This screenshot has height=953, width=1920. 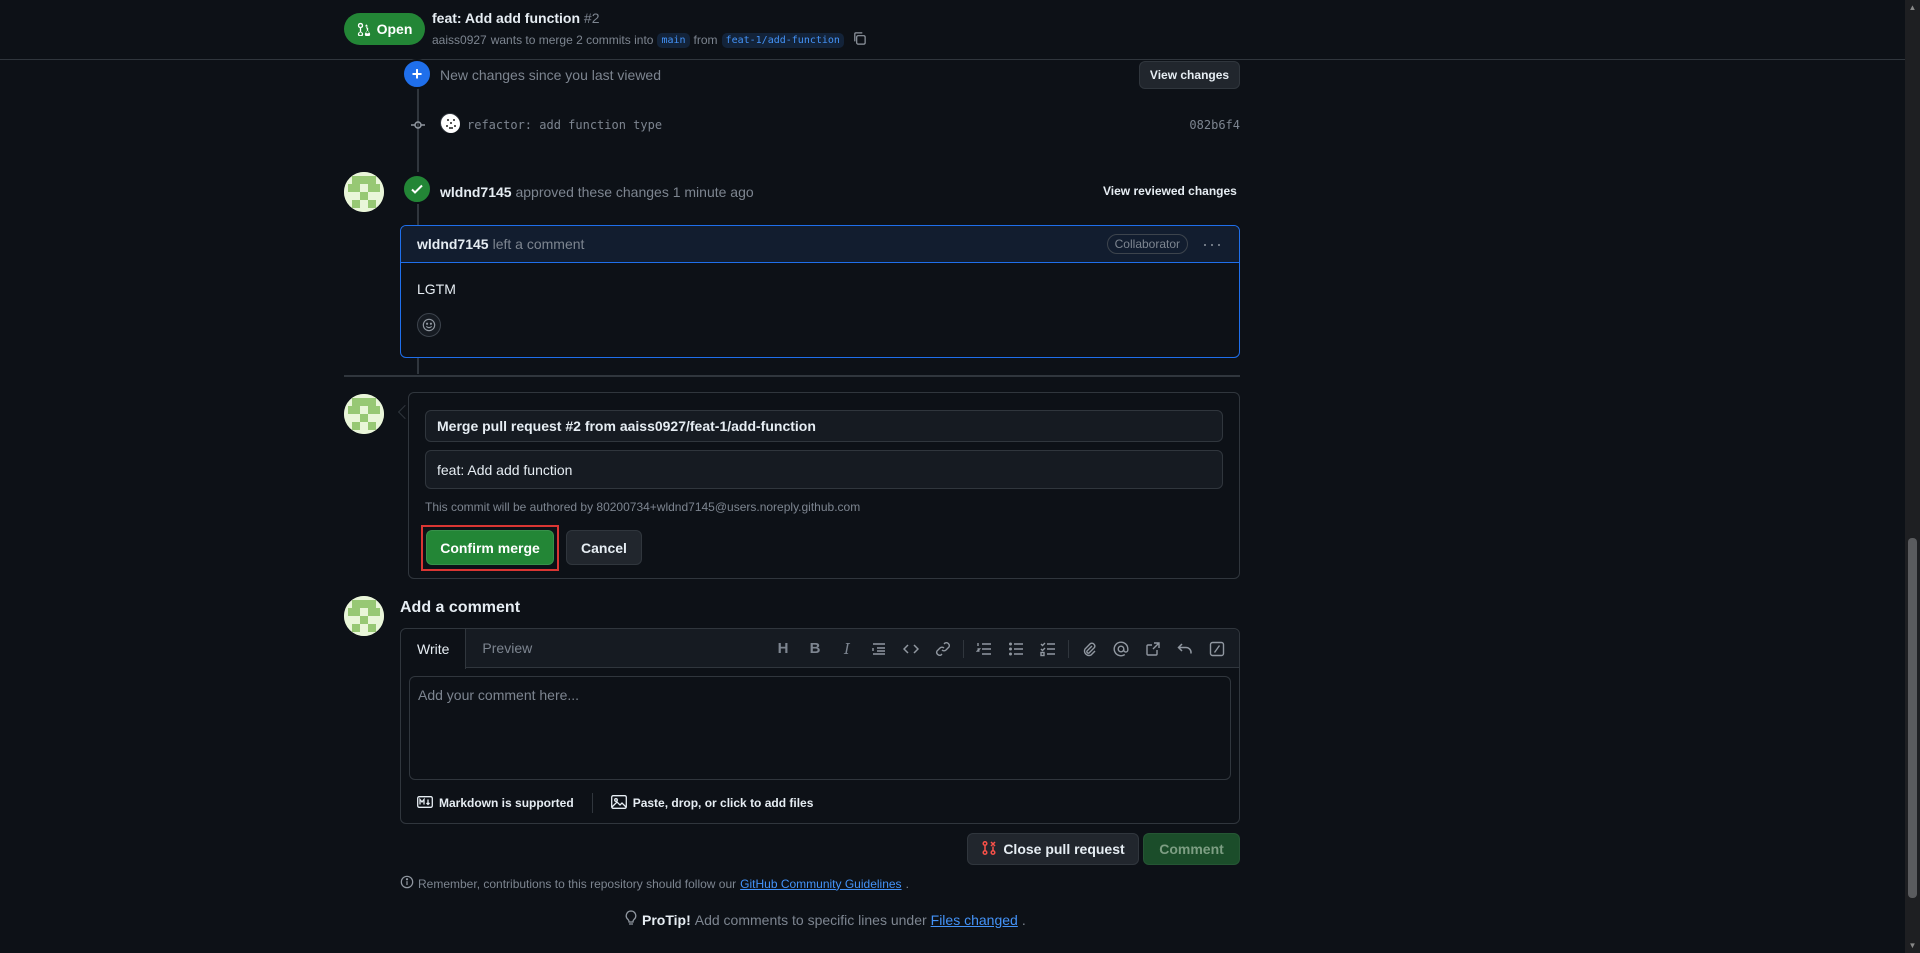 I want to click on quote-icon, so click(x=879, y=649).